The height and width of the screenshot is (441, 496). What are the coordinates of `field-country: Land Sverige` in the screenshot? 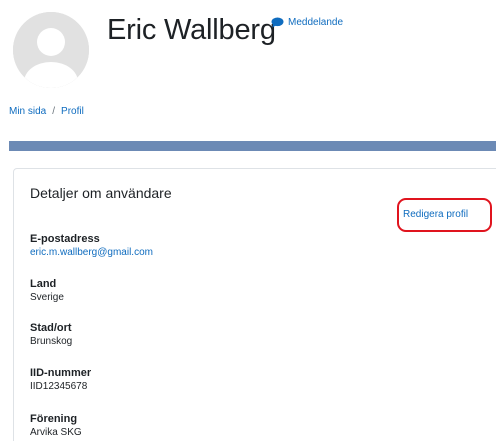 It's located at (47, 290).